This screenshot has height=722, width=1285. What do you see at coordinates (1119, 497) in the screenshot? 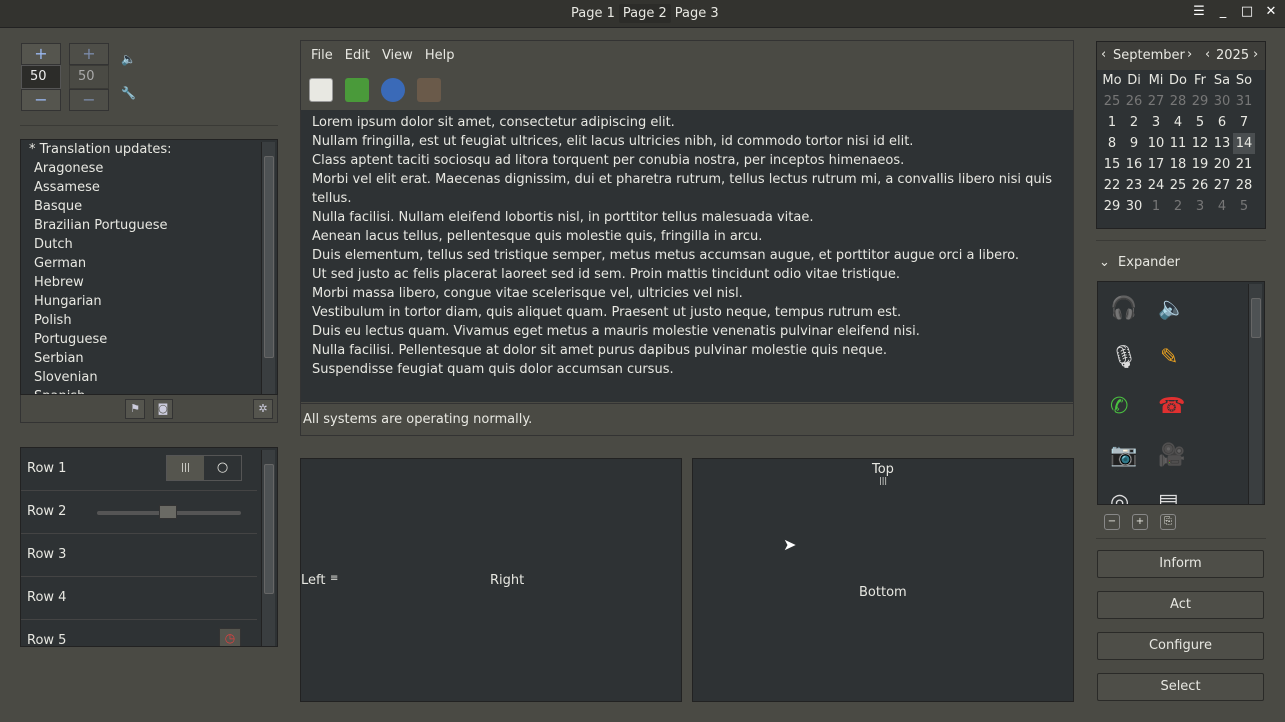
I see `disc-icon: ◎` at bounding box center [1119, 497].